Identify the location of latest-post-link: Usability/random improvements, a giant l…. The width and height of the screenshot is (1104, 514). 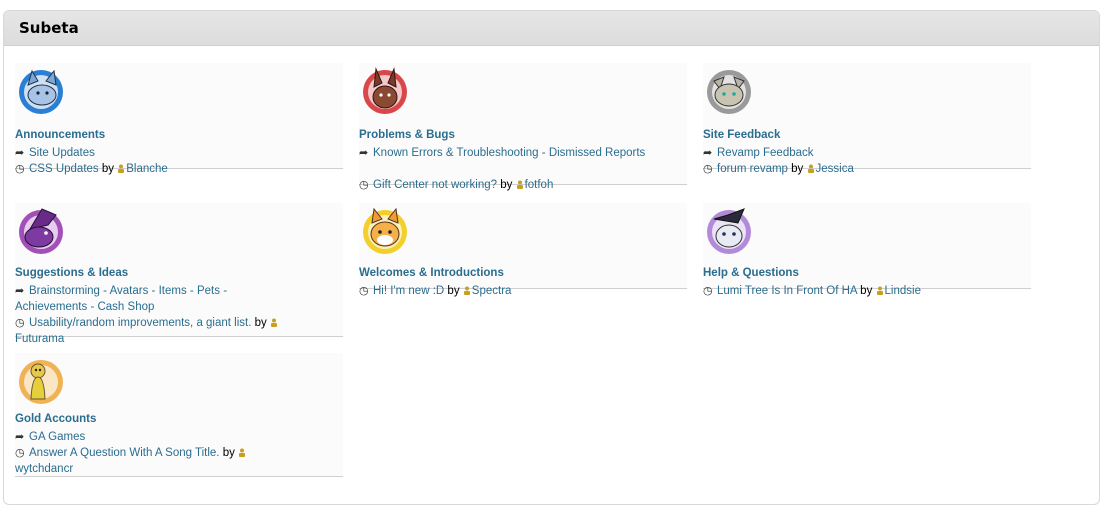
(140, 323).